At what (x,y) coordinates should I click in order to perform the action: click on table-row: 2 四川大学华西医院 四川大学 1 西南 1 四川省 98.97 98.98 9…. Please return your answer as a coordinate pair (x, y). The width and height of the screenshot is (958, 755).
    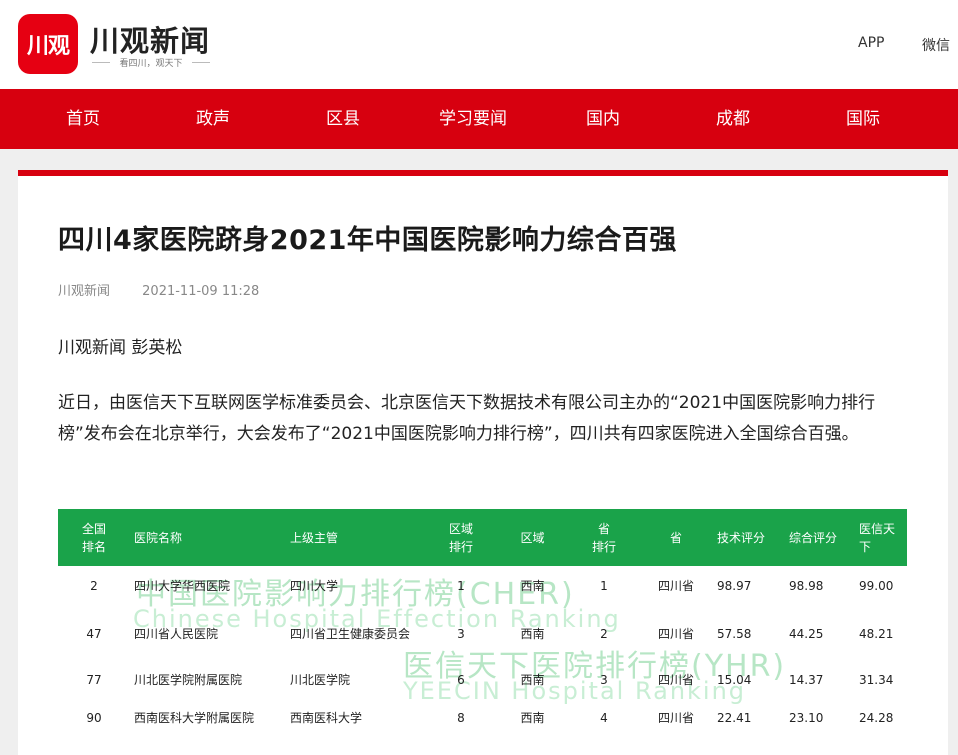
    Looking at the image, I should click on (482, 586).